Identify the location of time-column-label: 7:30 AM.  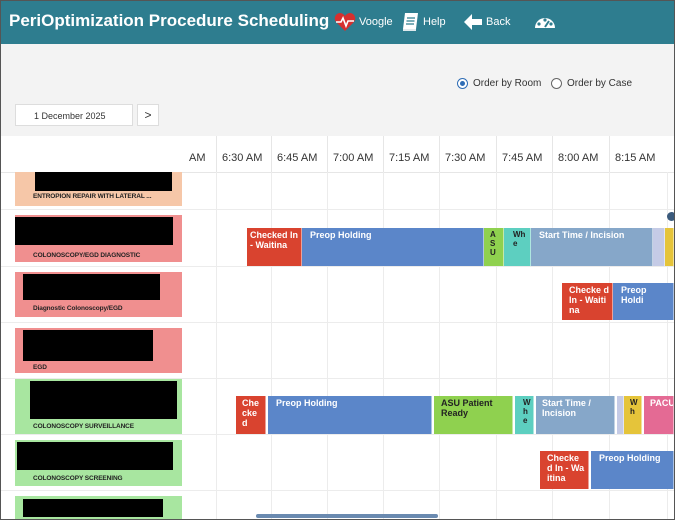
(467, 154).